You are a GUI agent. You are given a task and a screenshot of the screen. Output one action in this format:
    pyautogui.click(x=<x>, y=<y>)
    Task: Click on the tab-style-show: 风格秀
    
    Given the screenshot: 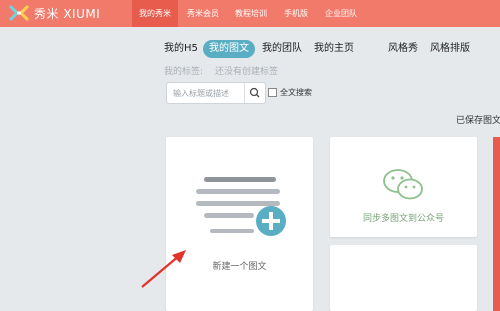 What is the action you would take?
    pyautogui.click(x=403, y=49)
    